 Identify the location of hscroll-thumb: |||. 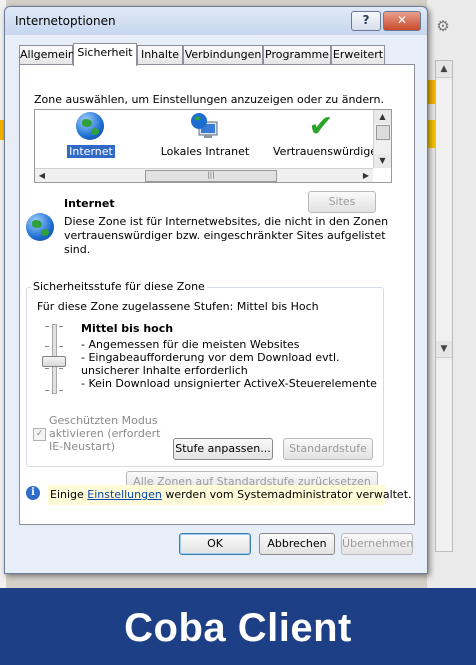
(211, 176).